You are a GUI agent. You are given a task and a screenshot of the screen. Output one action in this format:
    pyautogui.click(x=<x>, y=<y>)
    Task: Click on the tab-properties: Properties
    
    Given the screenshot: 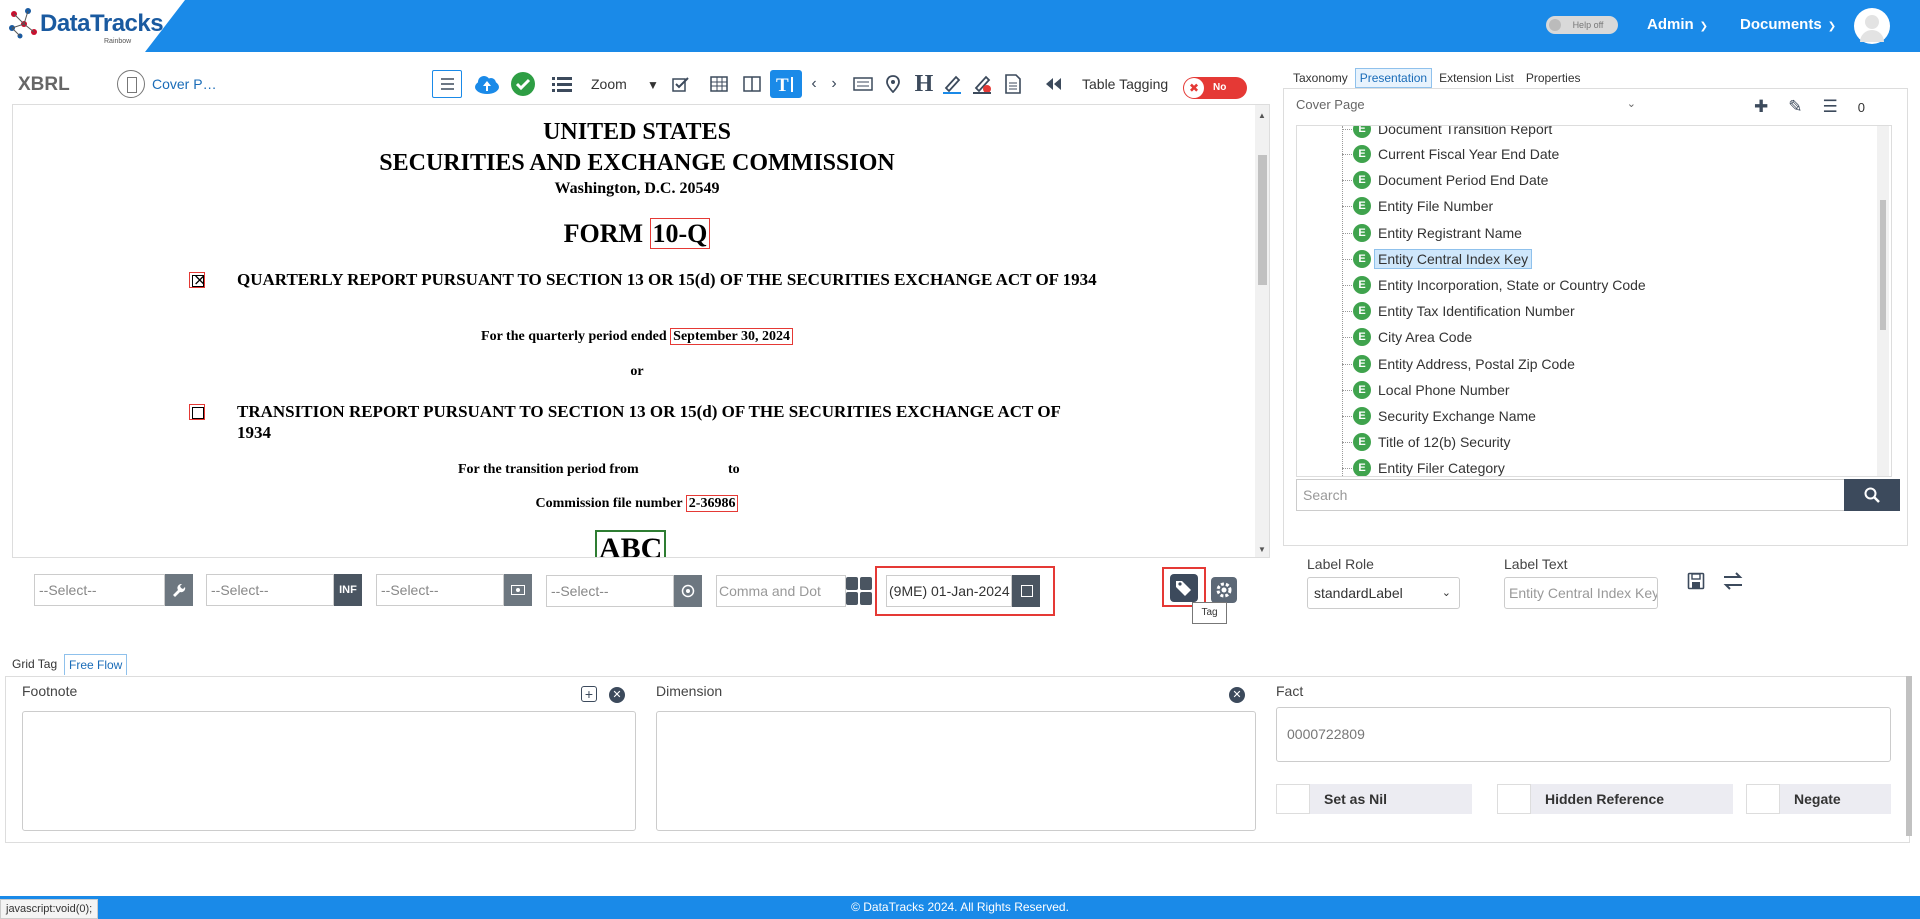 What is the action you would take?
    pyautogui.click(x=1553, y=78)
    